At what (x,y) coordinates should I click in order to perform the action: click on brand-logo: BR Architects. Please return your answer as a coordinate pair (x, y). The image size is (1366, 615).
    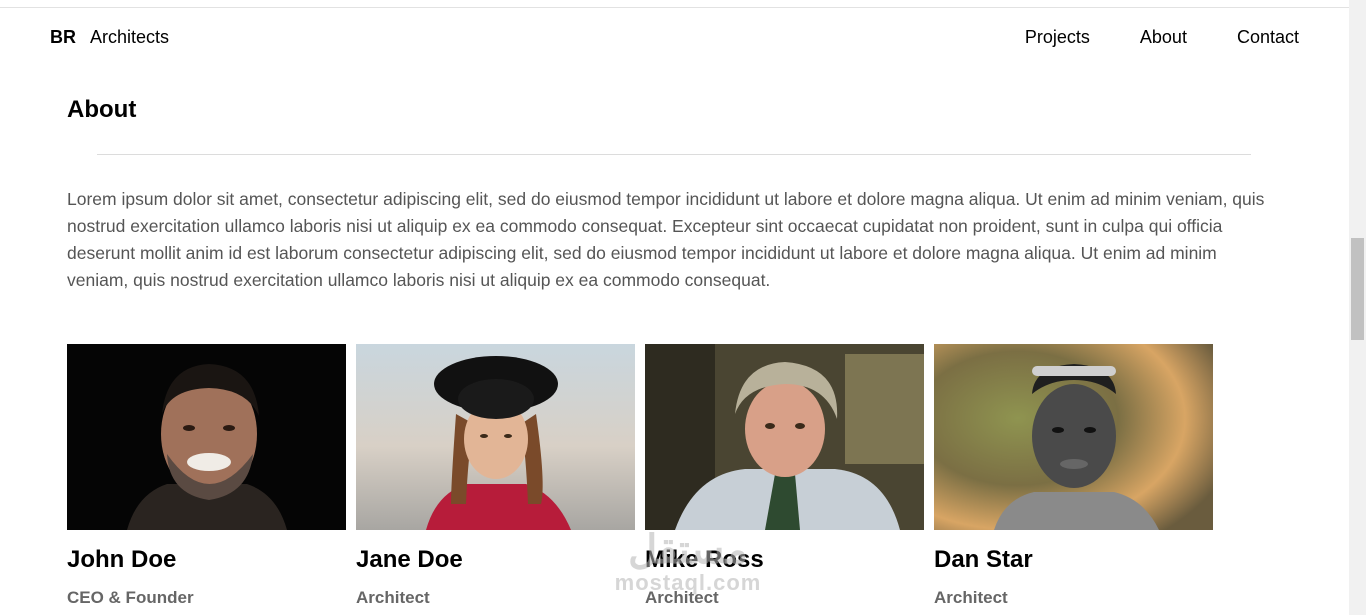
    Looking at the image, I should click on (109, 37).